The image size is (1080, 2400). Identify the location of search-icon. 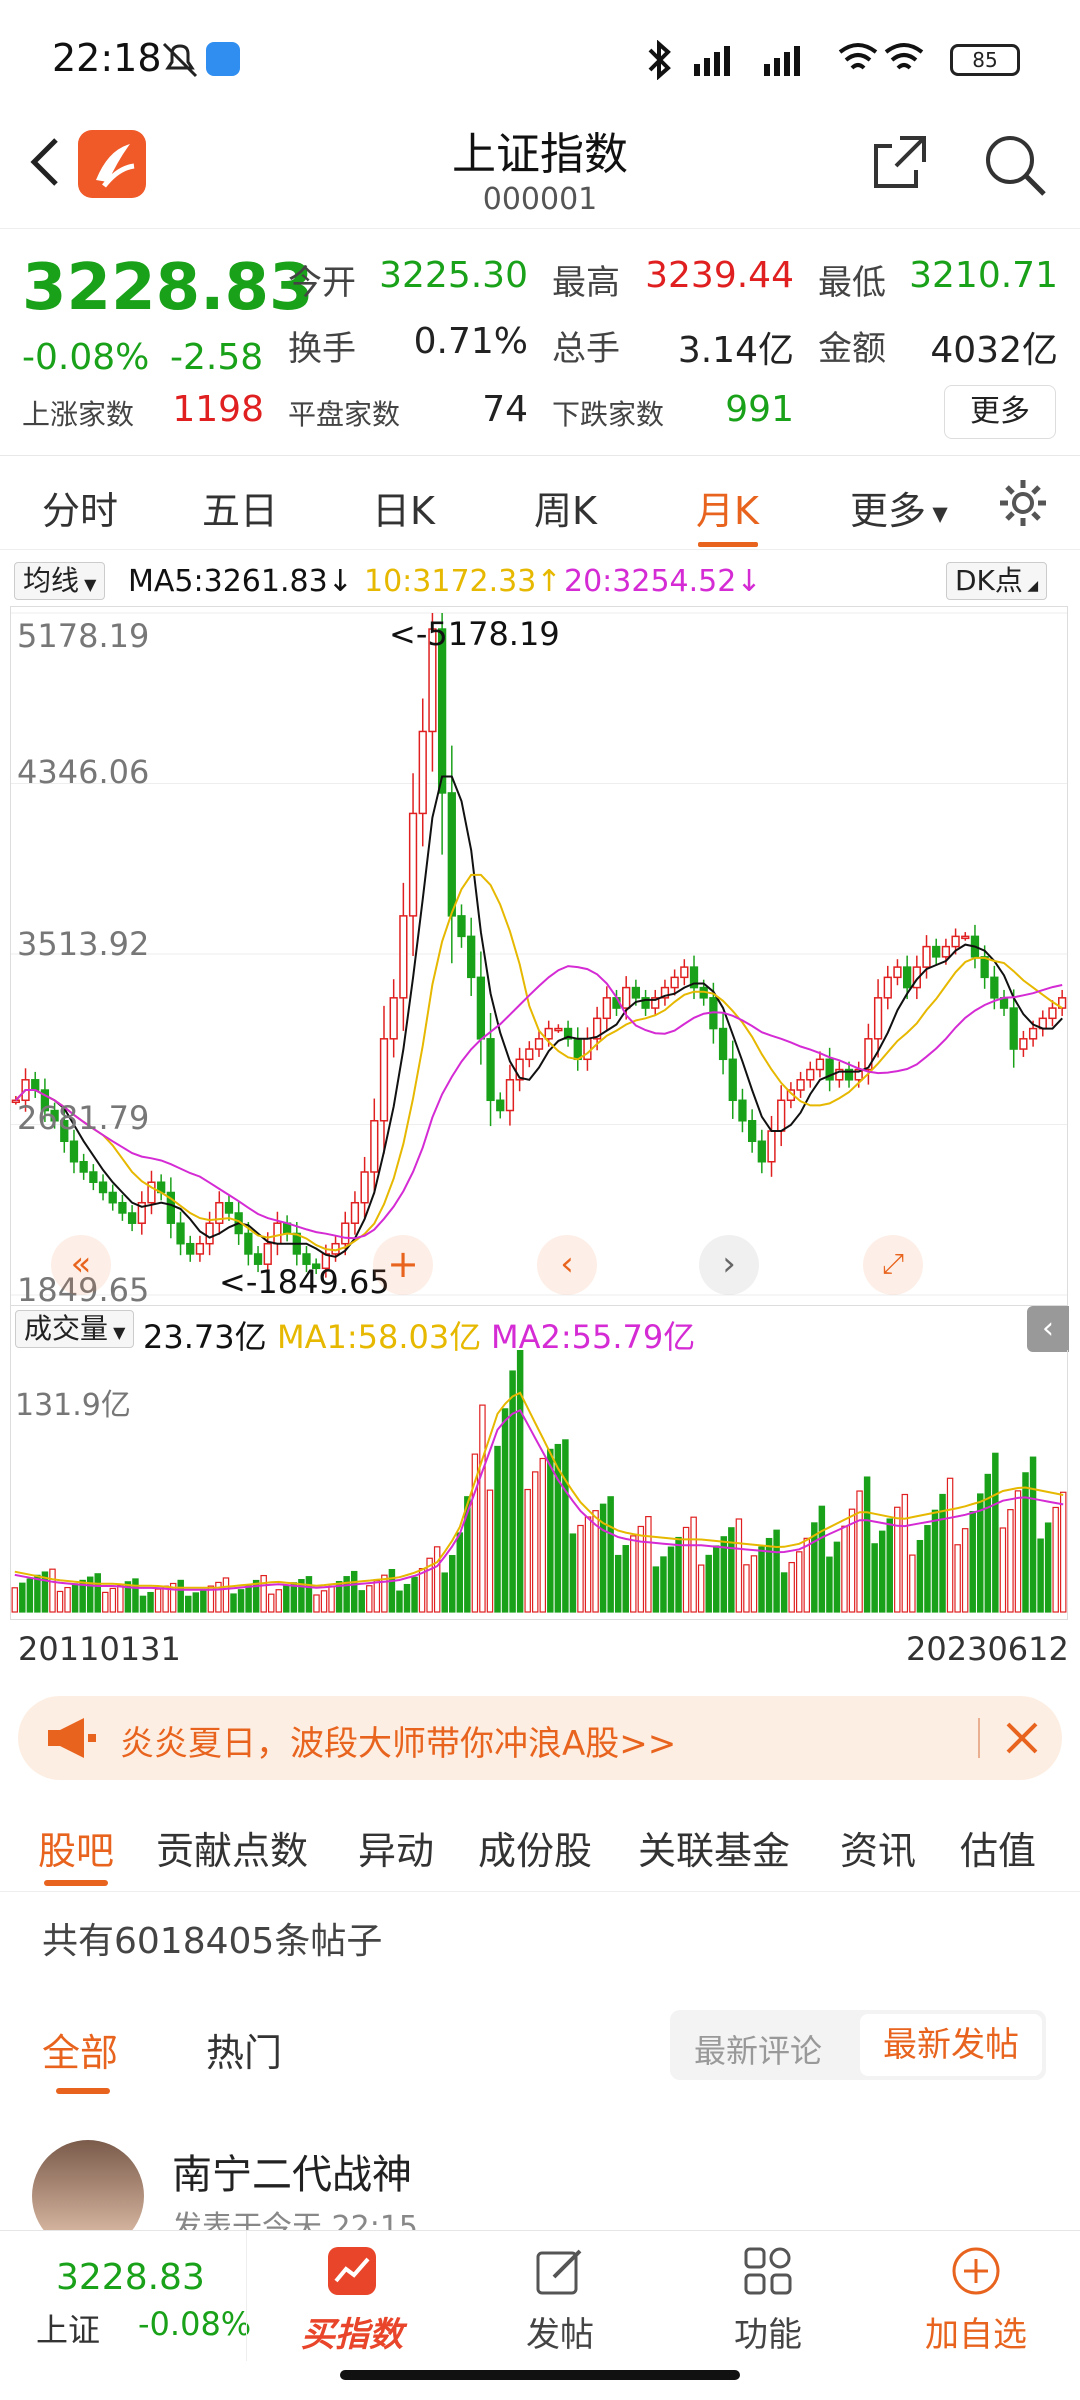
(1015, 165).